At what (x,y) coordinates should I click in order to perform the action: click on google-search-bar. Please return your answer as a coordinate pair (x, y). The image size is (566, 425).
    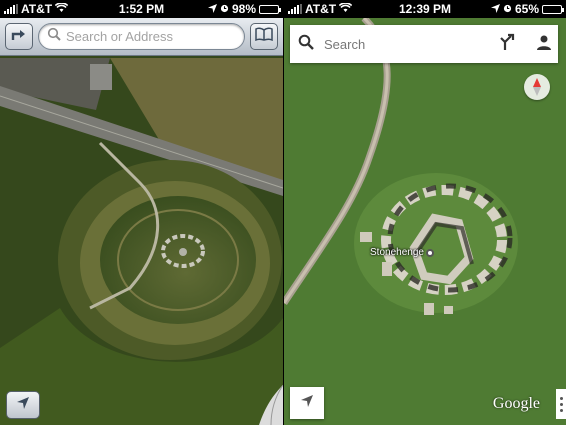
    Looking at the image, I should click on (424, 44).